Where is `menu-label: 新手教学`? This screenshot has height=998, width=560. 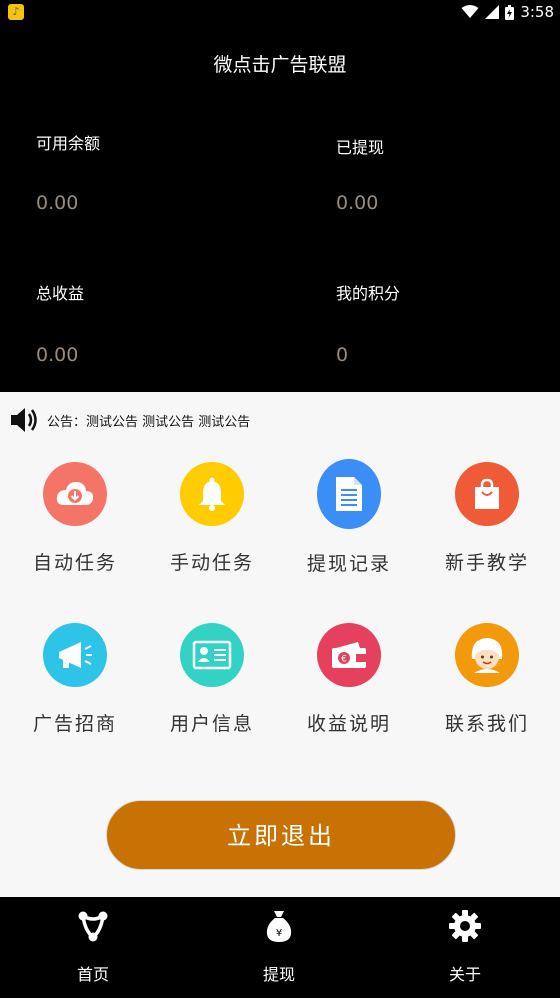 menu-label: 新手教学 is located at coordinates (486, 563).